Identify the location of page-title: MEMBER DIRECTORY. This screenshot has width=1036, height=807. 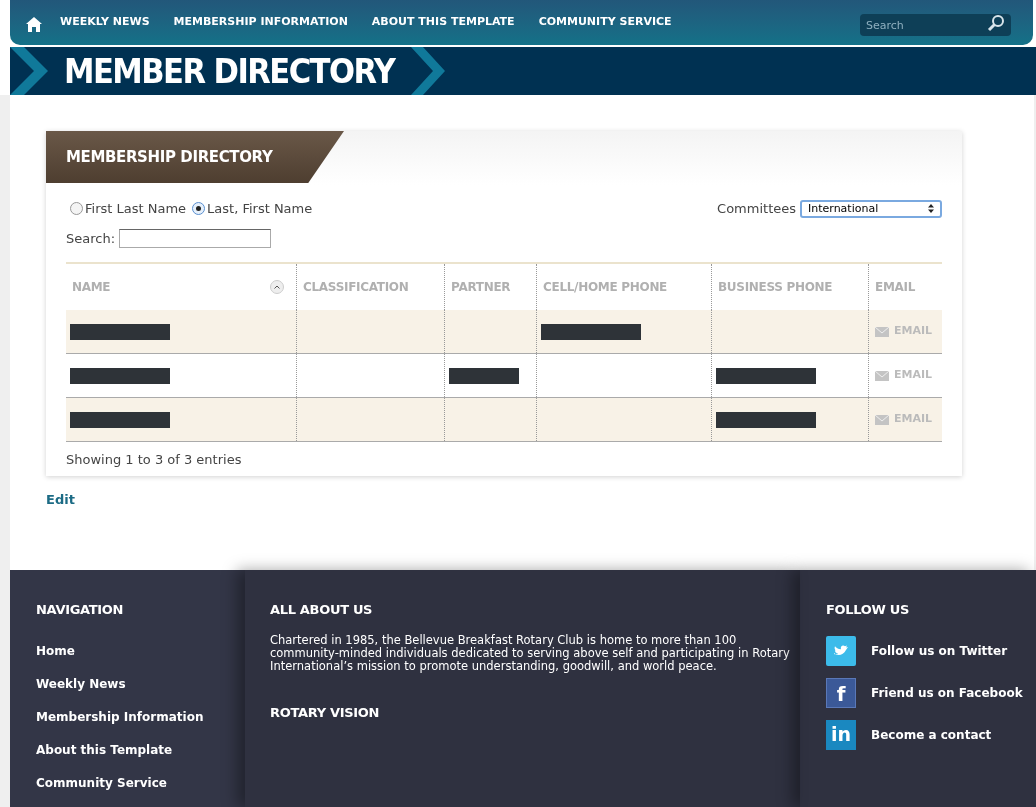
(229, 71).